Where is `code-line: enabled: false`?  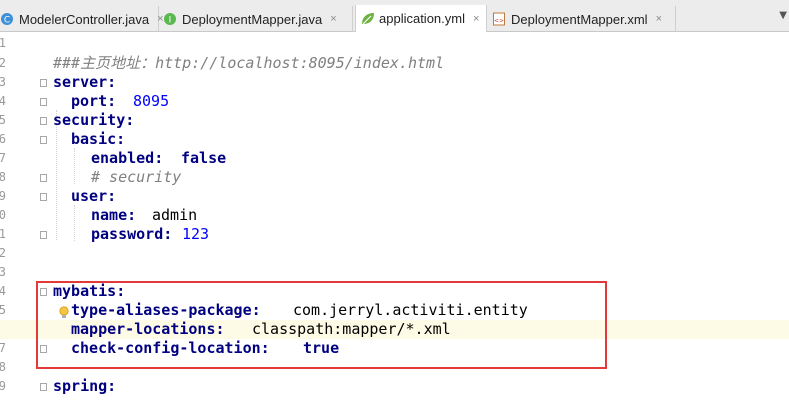
code-line: enabled: false is located at coordinates (394, 158).